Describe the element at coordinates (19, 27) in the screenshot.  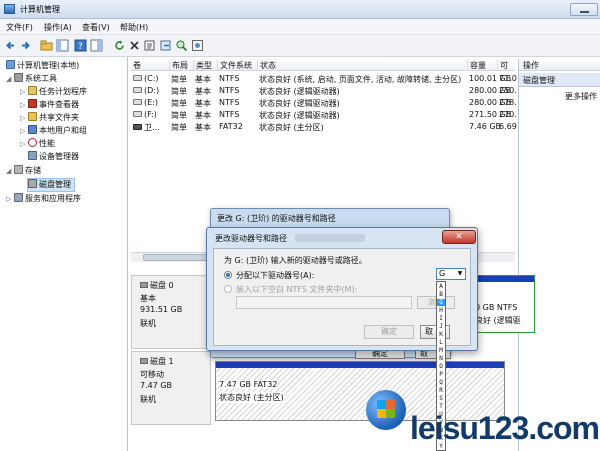
I see `menu-file: 文件(F)` at that location.